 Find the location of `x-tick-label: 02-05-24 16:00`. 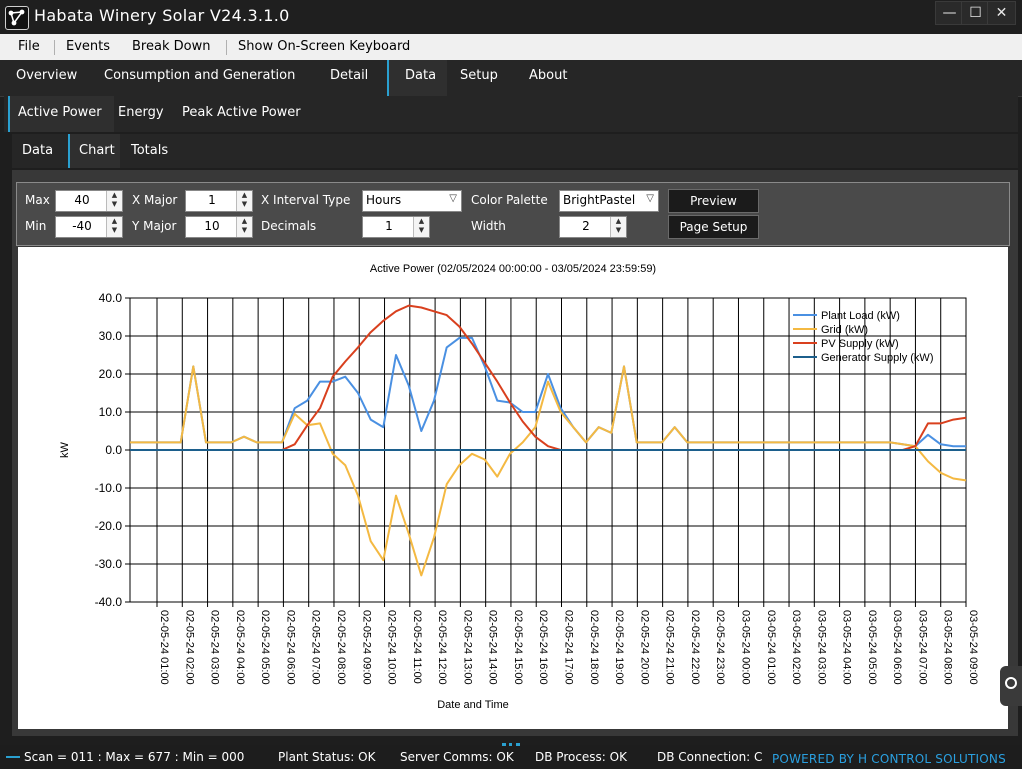

x-tick-label: 02-05-24 16:00 is located at coordinates (543, 647).